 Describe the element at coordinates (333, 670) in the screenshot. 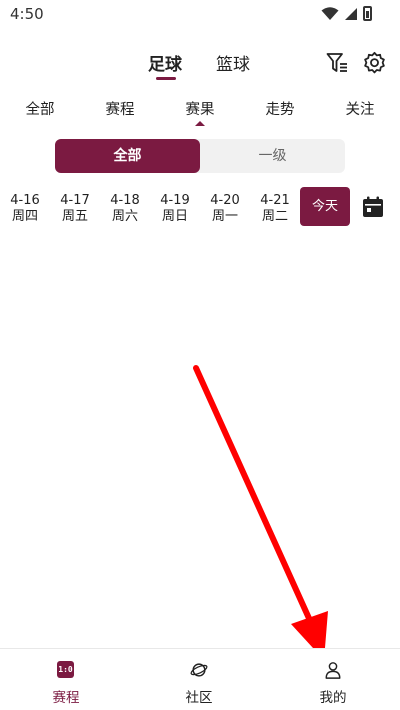

I see `person-icon` at that location.